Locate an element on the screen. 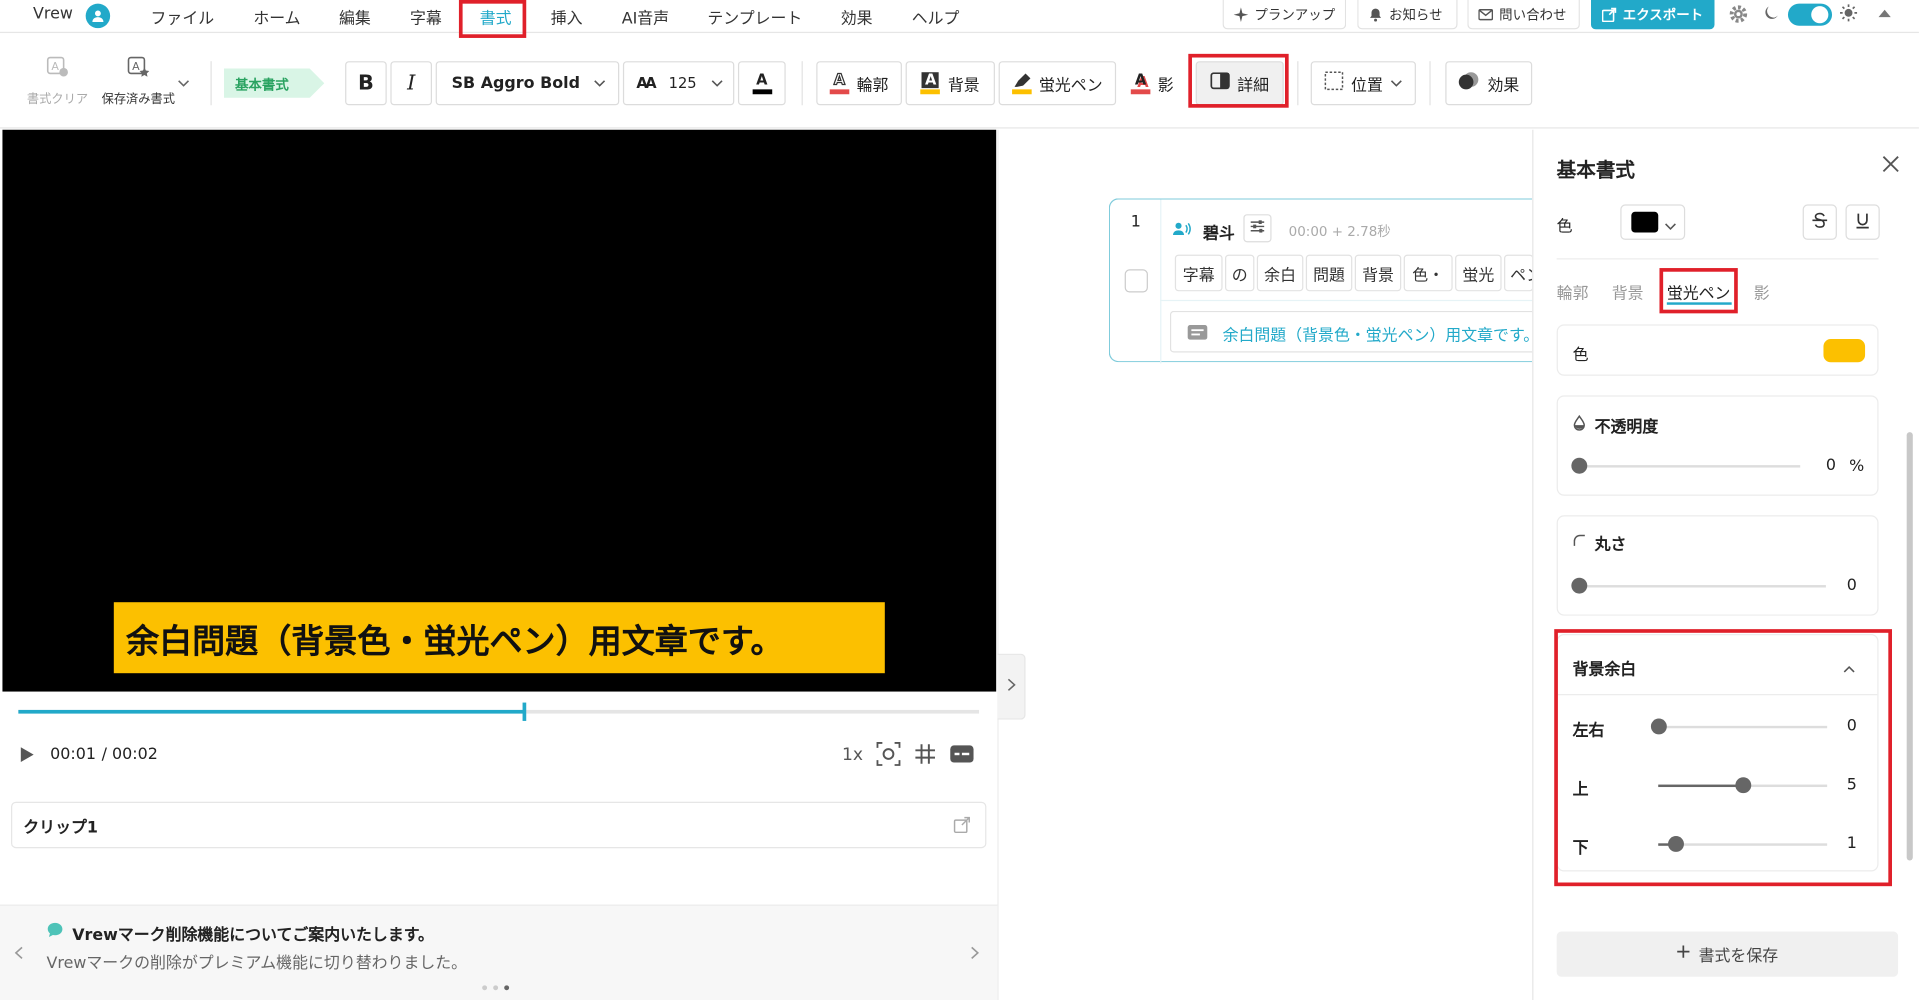  preset-tag-label: 基本書式 is located at coordinates (261, 85).